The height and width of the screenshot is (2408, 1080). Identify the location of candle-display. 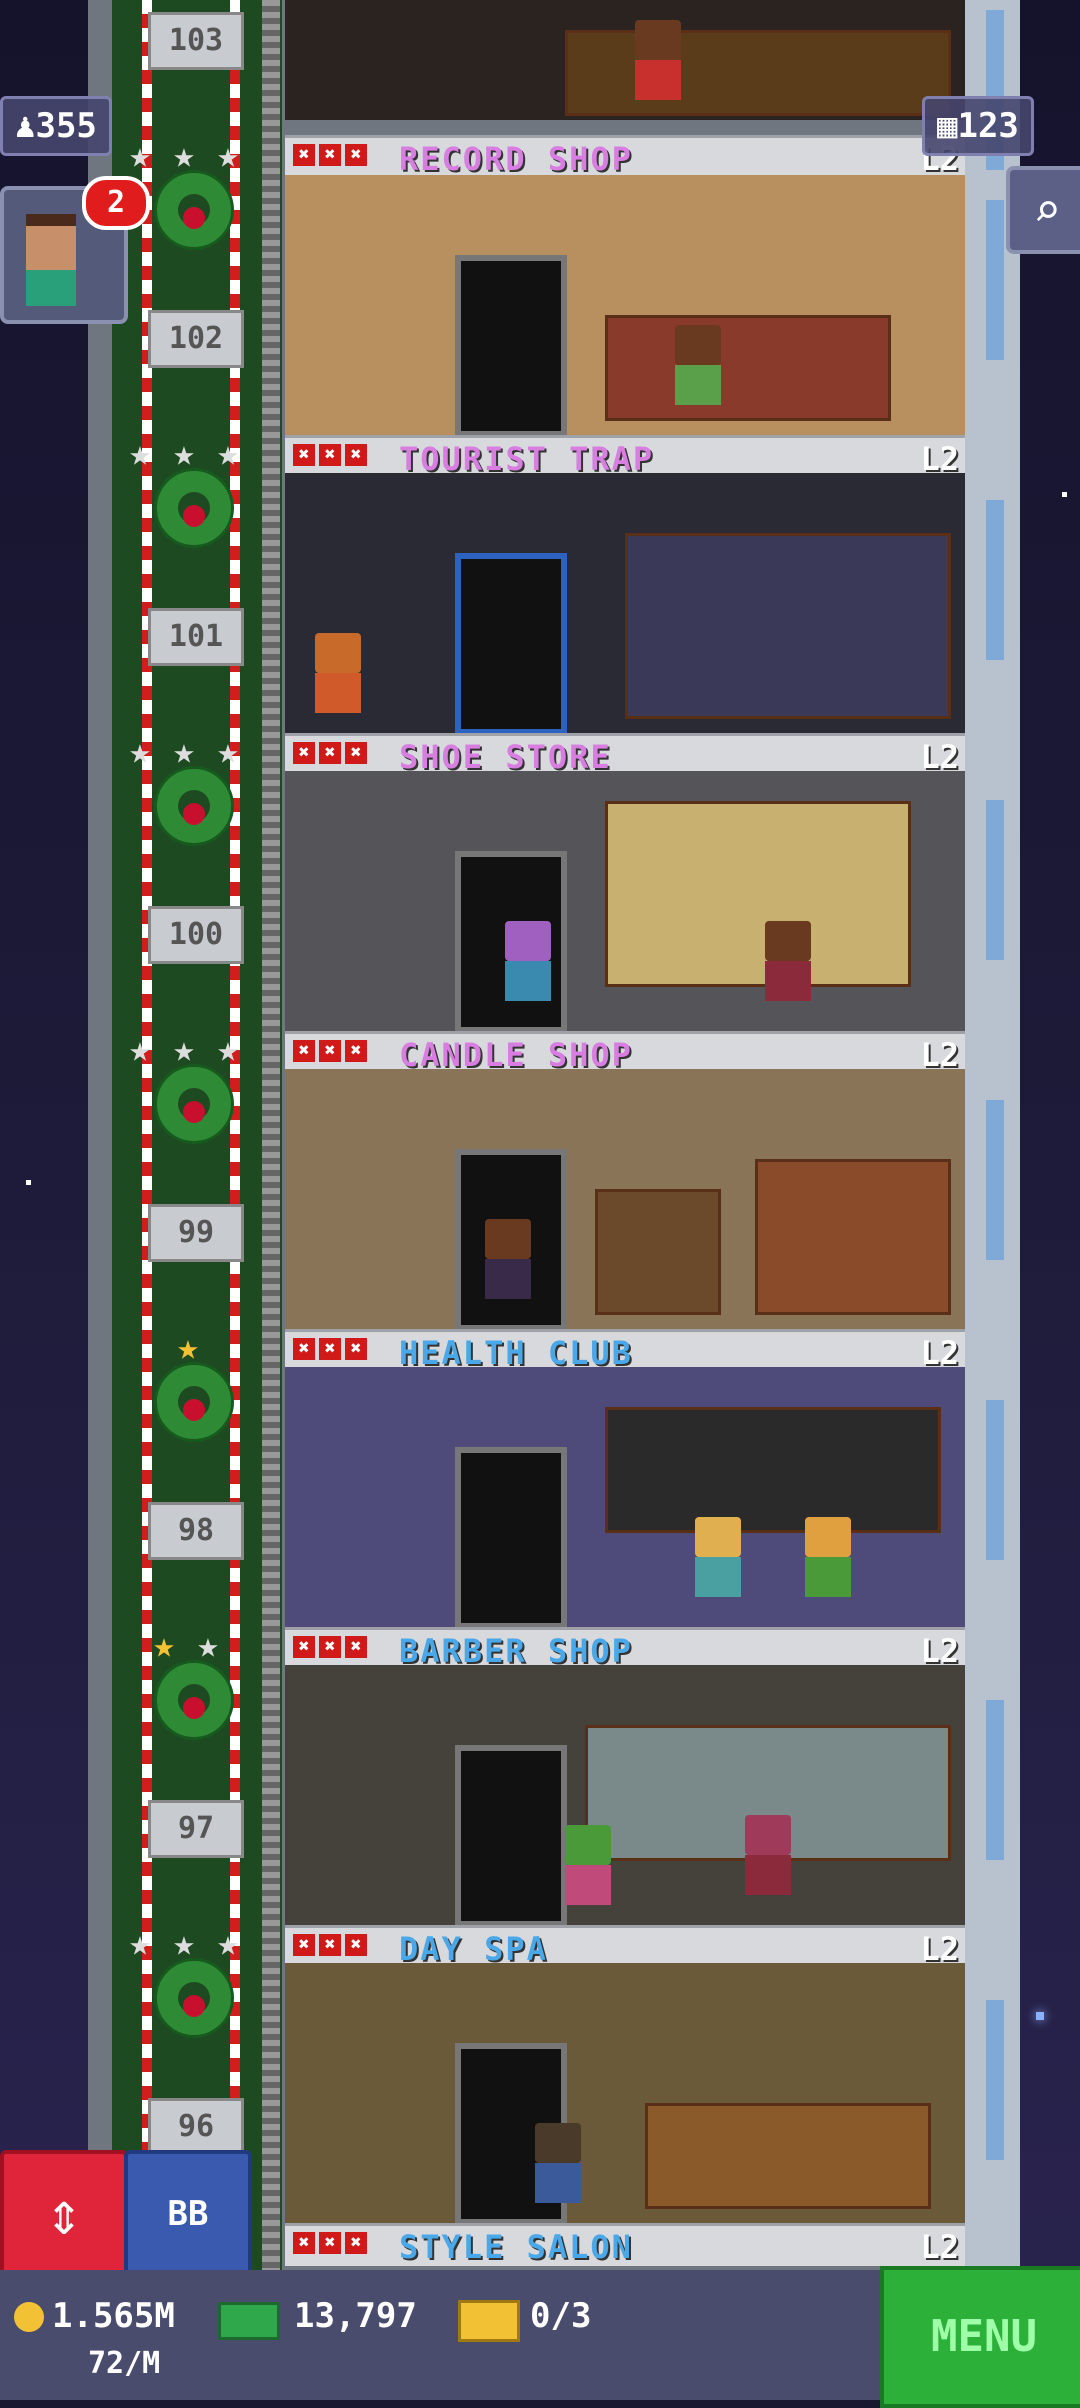
(658, 1252).